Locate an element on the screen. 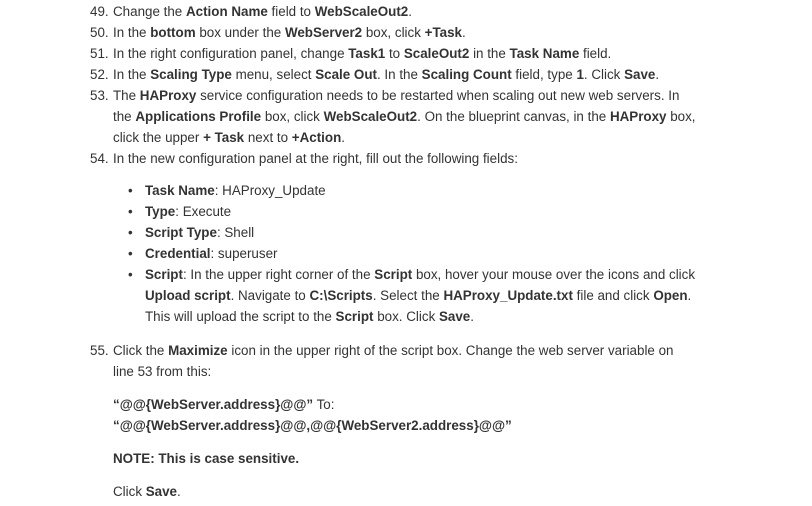 Image resolution: width=812 pixels, height=506 pixels. text-run: the is located at coordinates (124, 116).